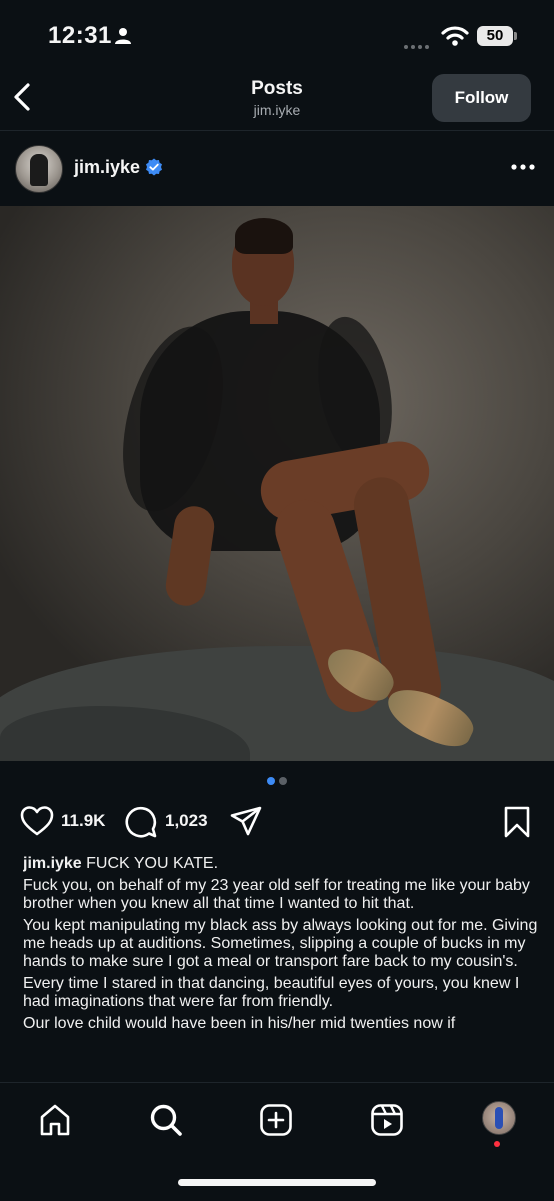  I want to click on more-horizontal-icon, so click(523, 167).